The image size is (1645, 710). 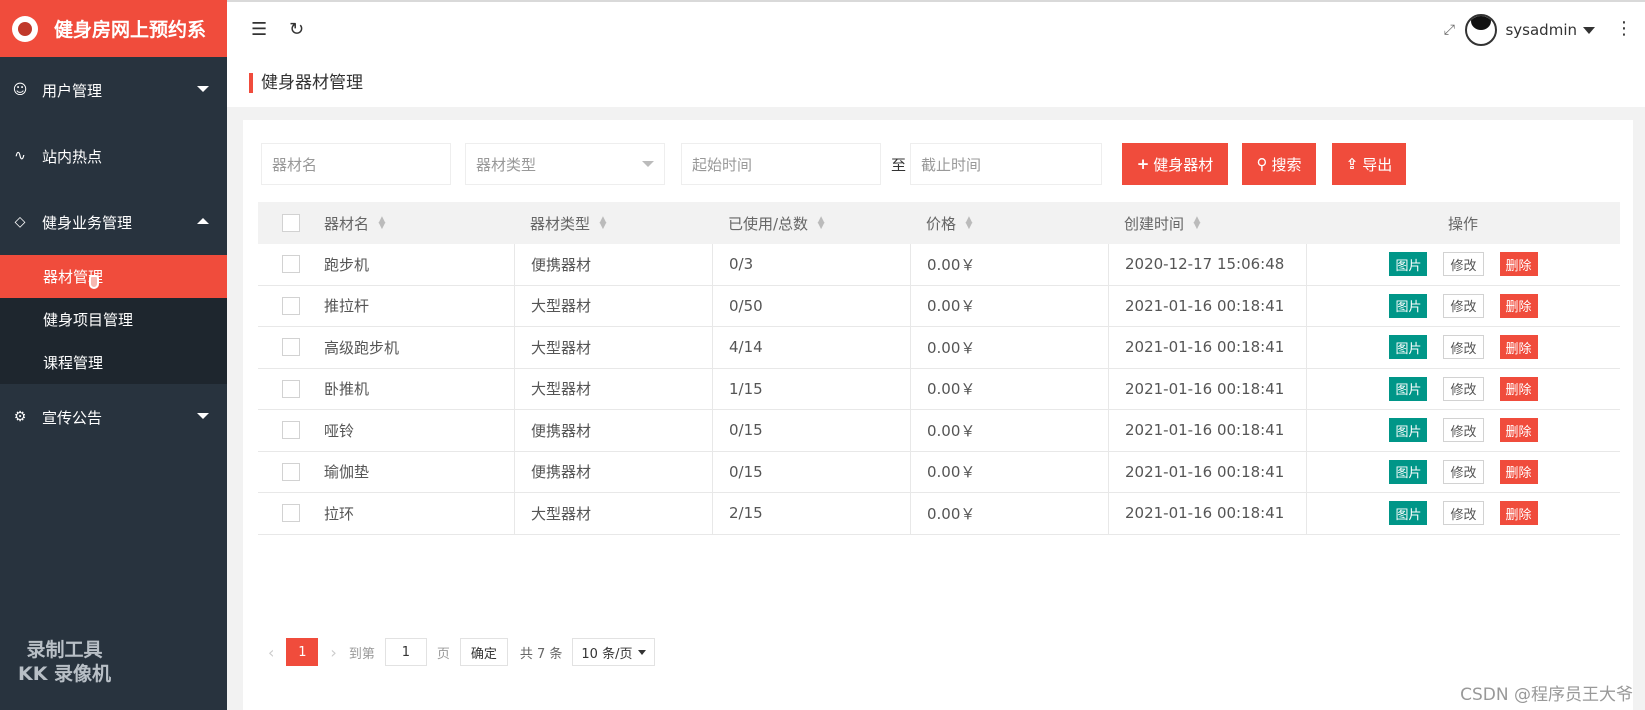 What do you see at coordinates (113, 276) in the screenshot?
I see `submenu-item: 器材管理` at bounding box center [113, 276].